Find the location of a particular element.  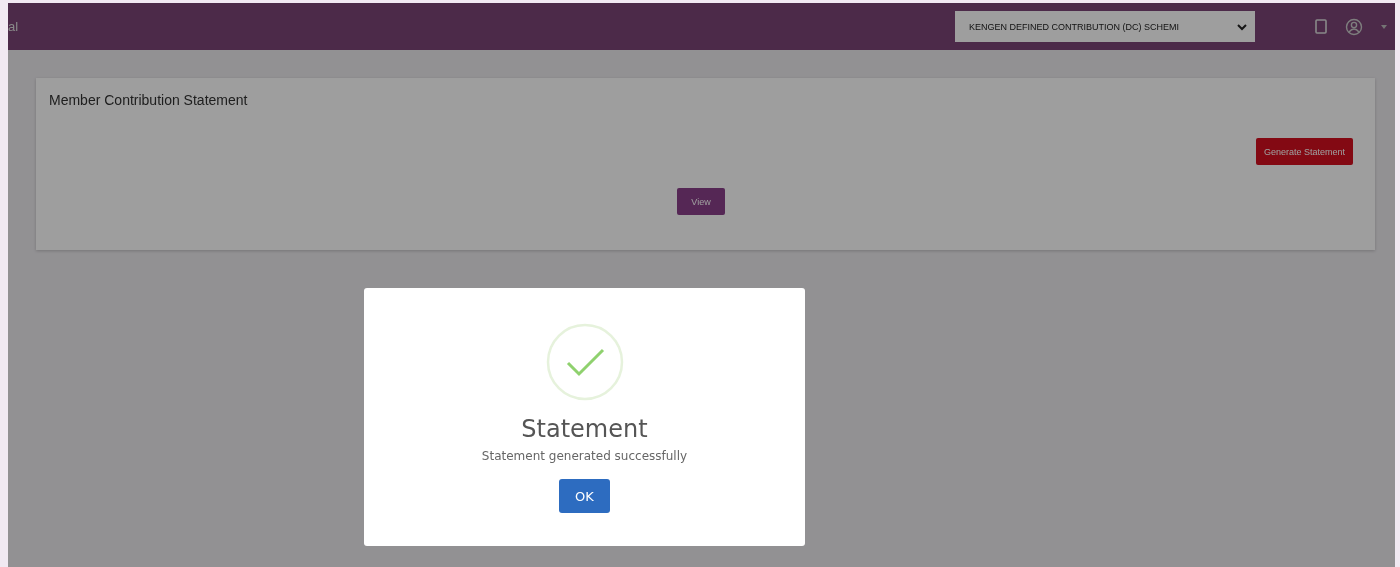

view-button: View is located at coordinates (701, 201).